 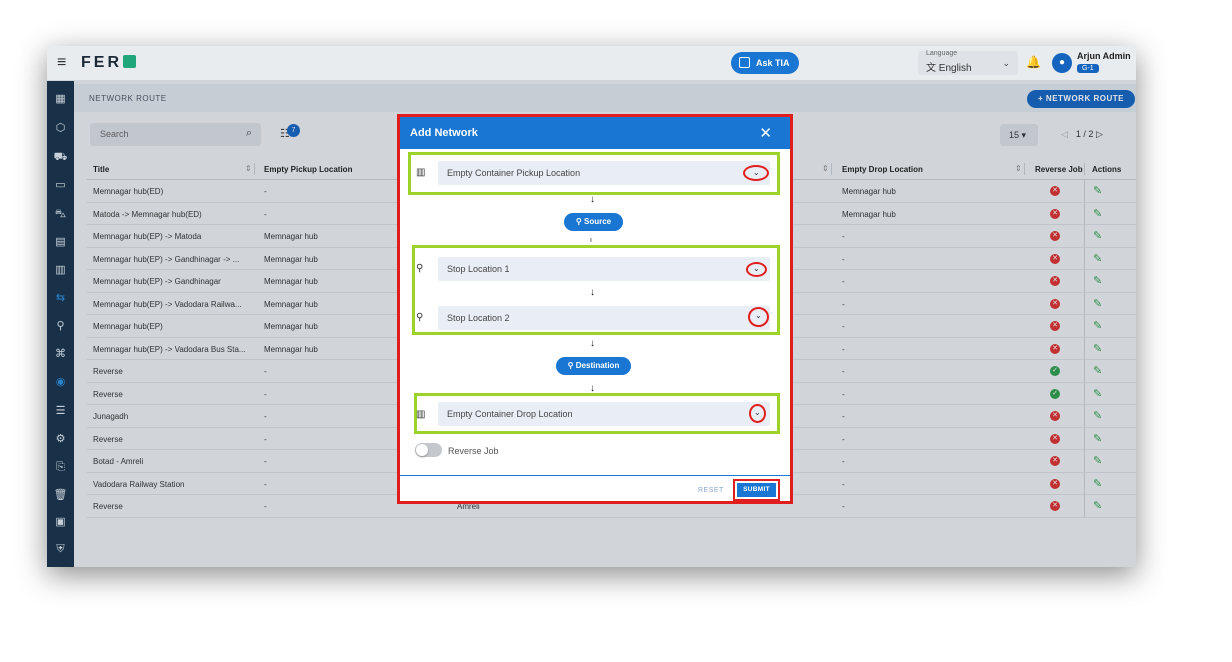 I want to click on ask-tia-button: Ask TIA, so click(x=765, y=63).